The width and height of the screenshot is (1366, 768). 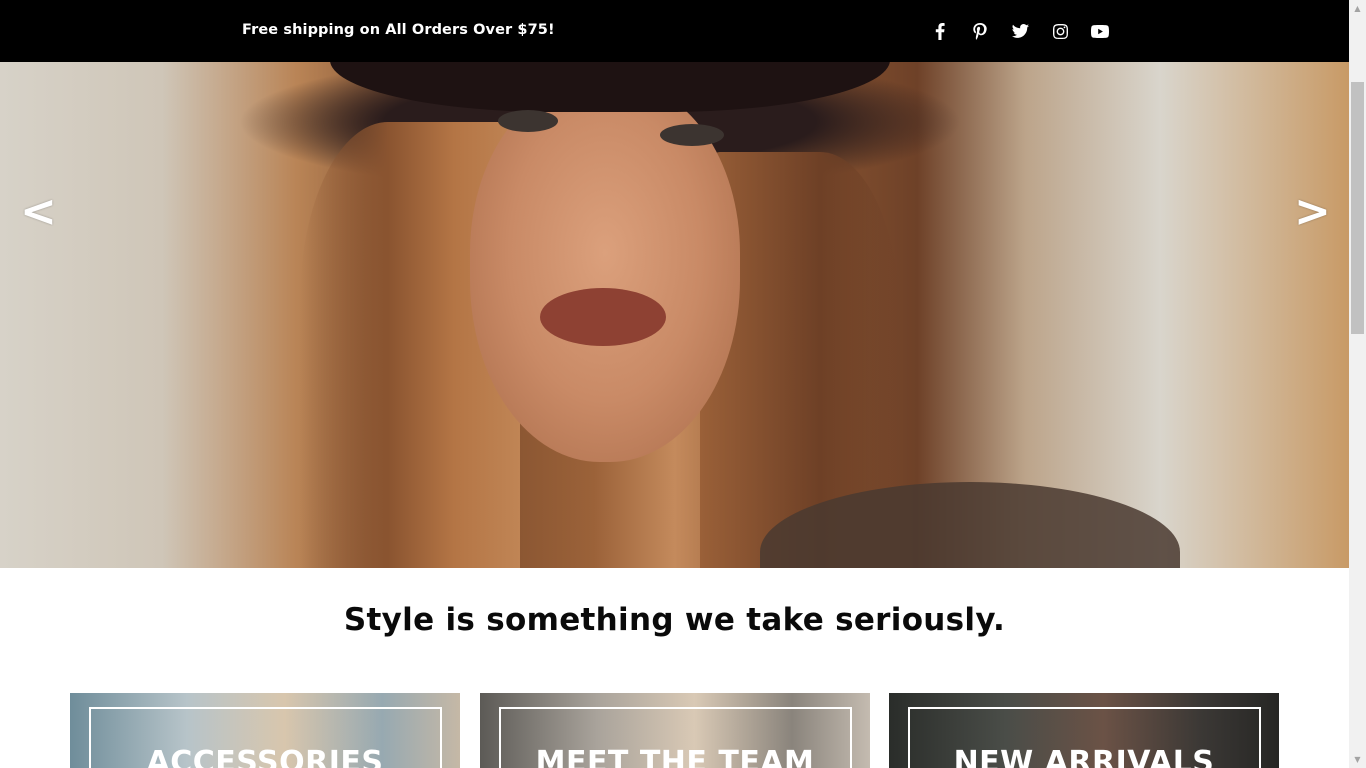 What do you see at coordinates (980, 31) in the screenshot?
I see `pinterest-icon` at bounding box center [980, 31].